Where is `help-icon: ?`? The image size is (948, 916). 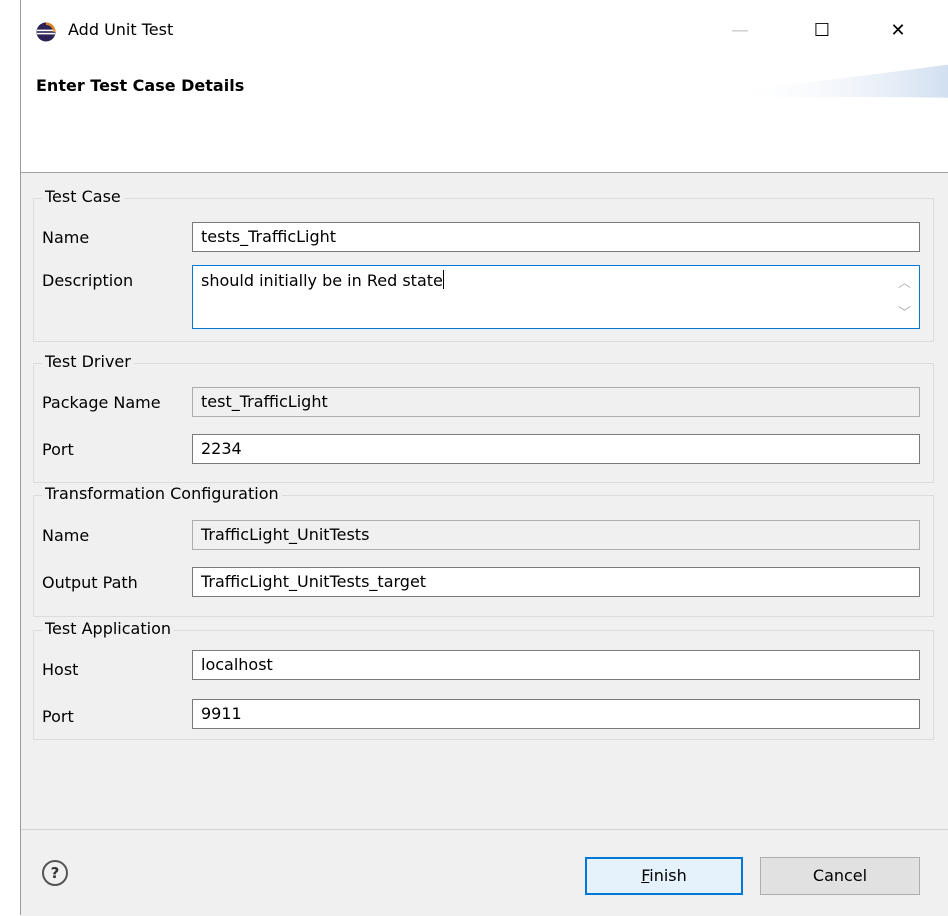 help-icon: ? is located at coordinates (55, 873).